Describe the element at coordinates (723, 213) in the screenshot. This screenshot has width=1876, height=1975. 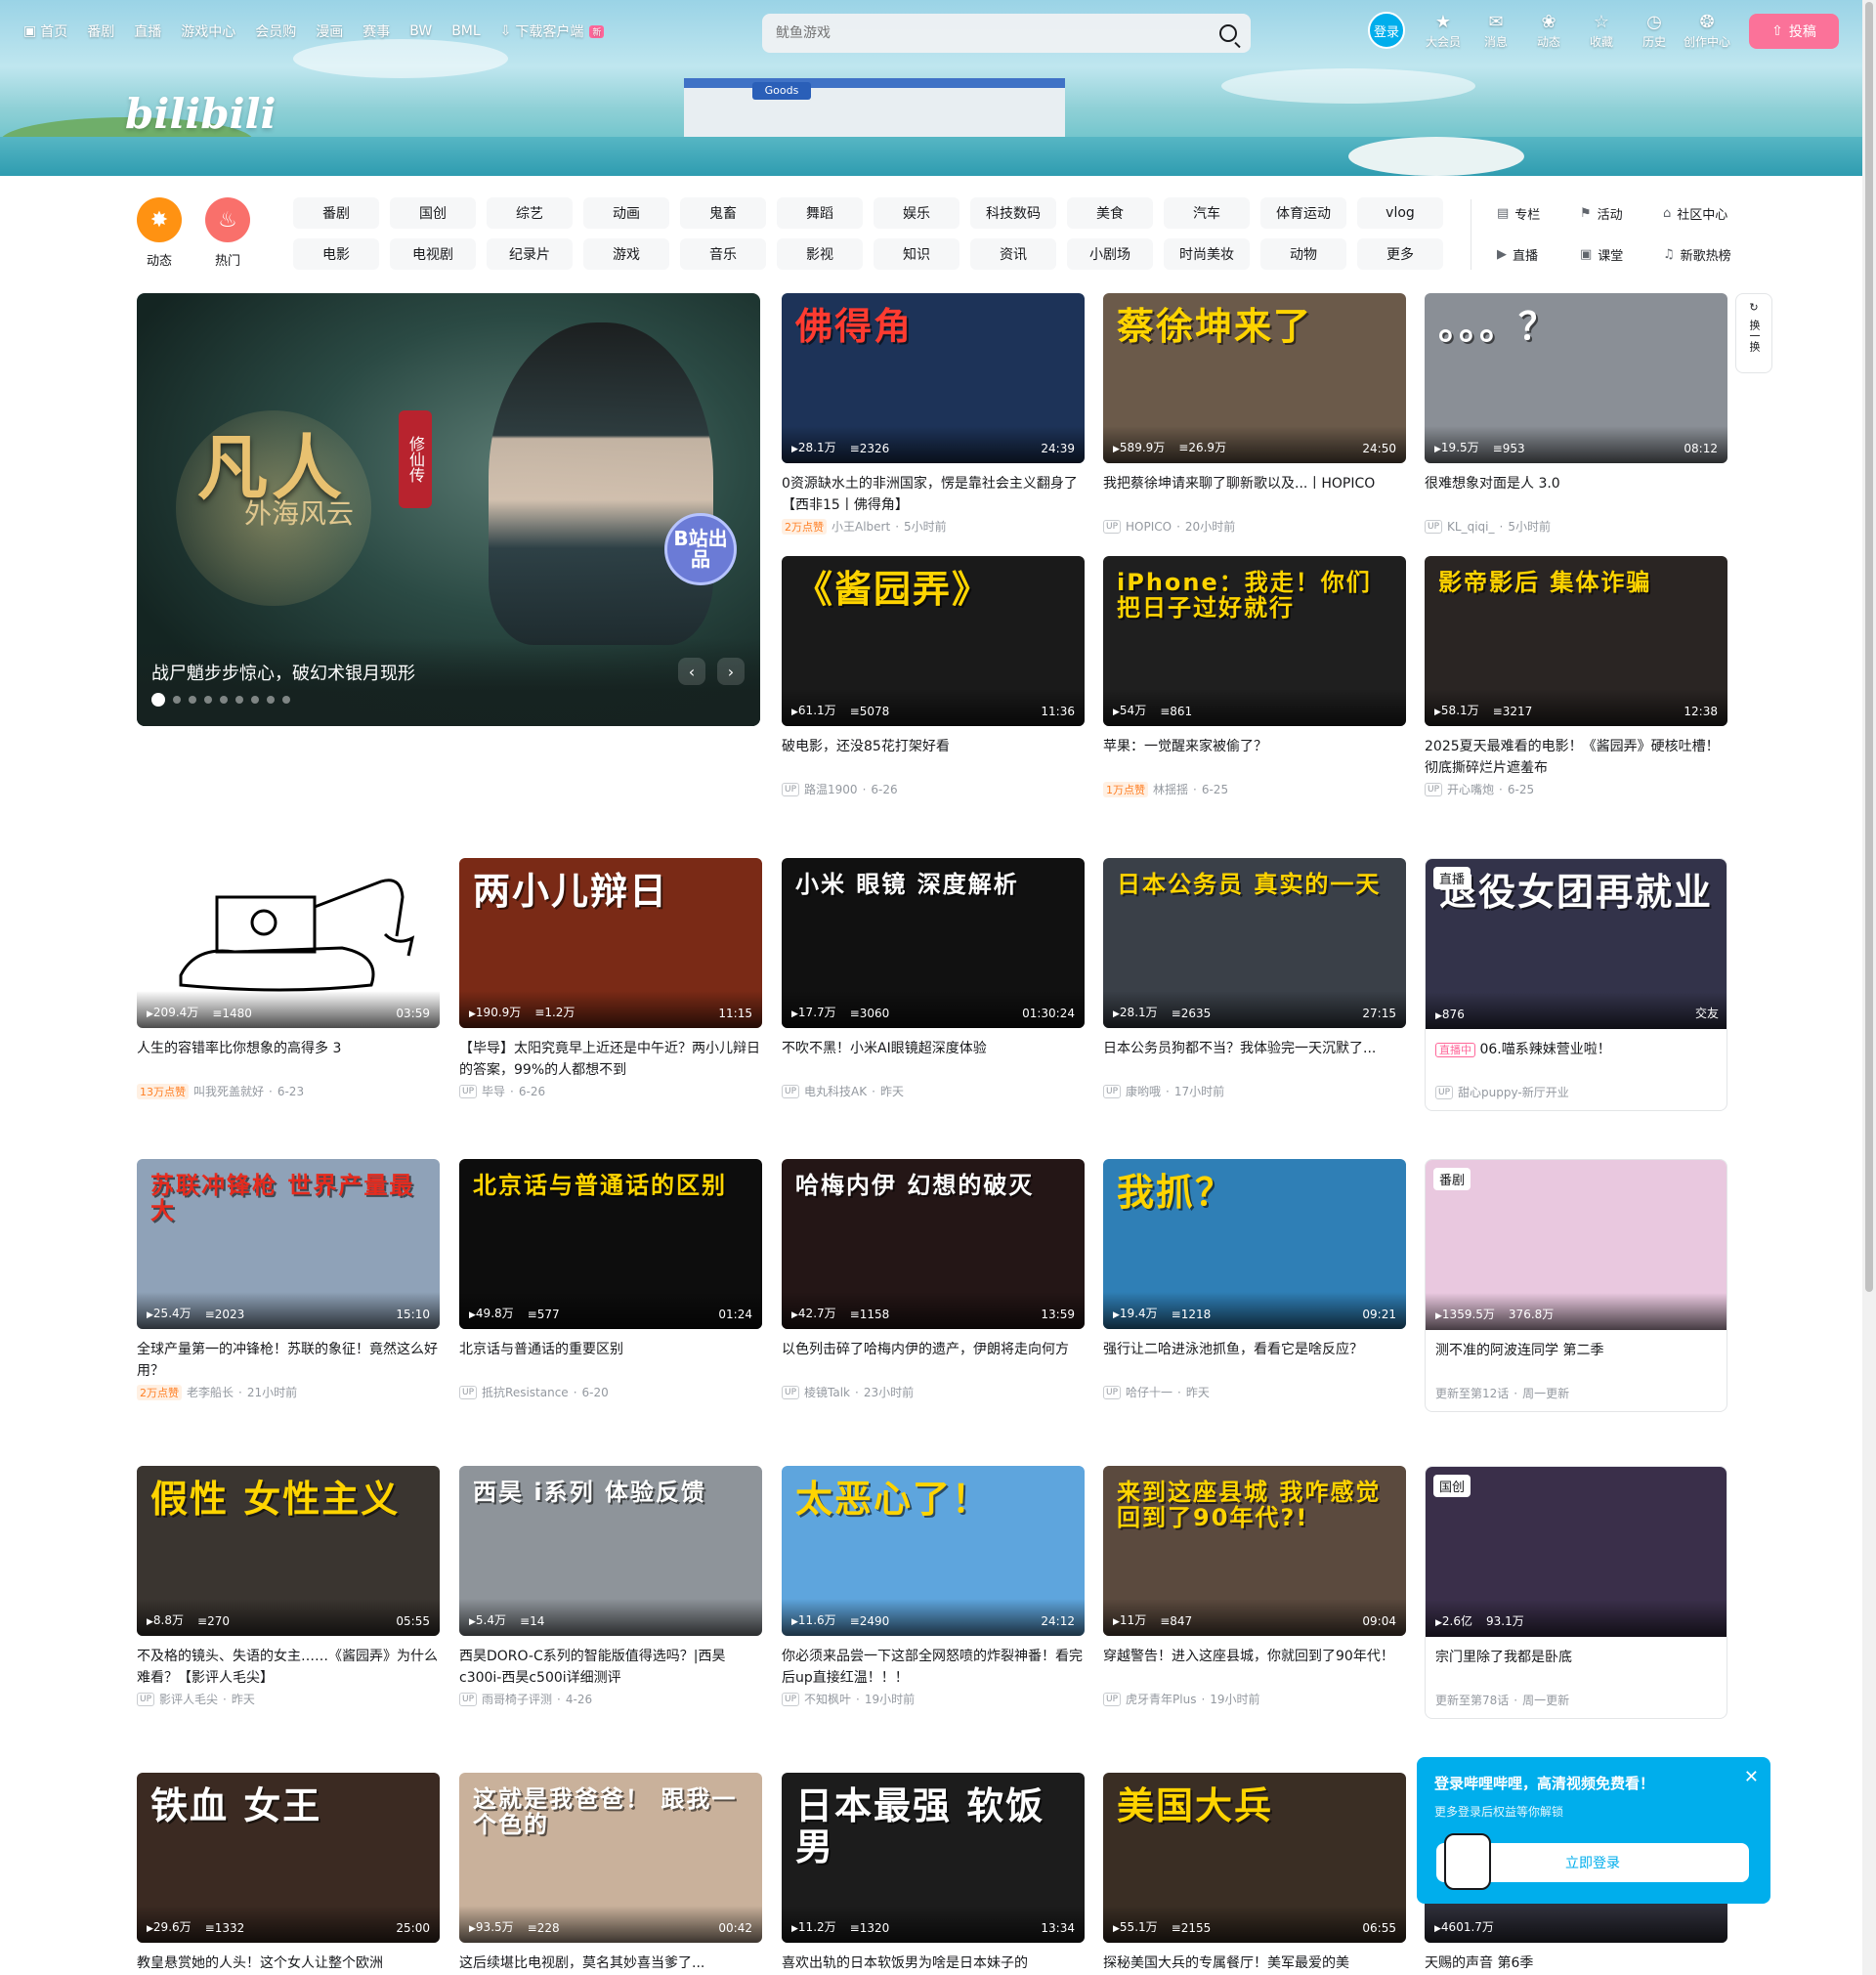
I see `channel-pill: 鬼畜` at that location.